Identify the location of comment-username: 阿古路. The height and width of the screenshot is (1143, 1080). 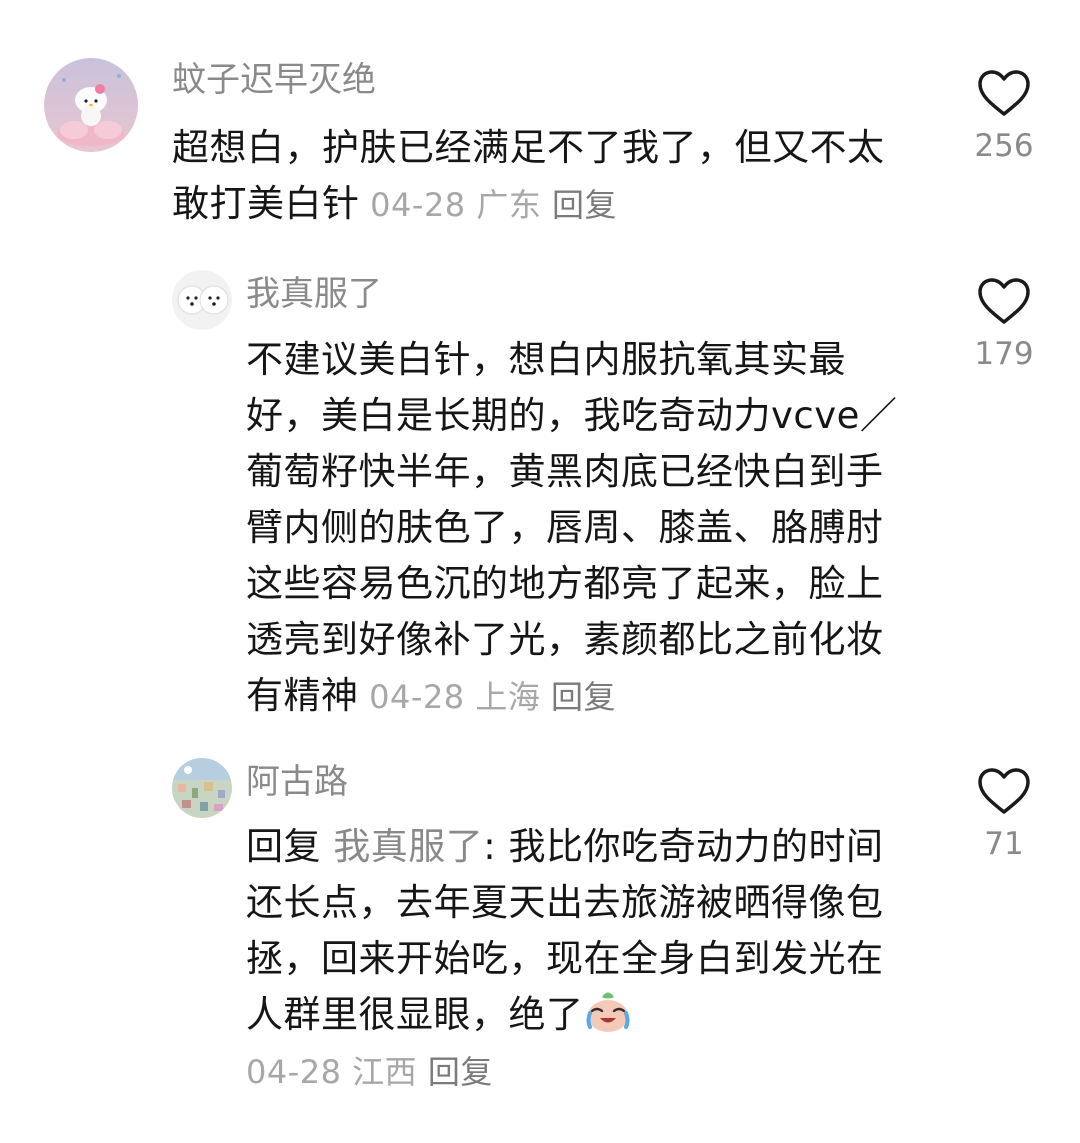
(297, 782).